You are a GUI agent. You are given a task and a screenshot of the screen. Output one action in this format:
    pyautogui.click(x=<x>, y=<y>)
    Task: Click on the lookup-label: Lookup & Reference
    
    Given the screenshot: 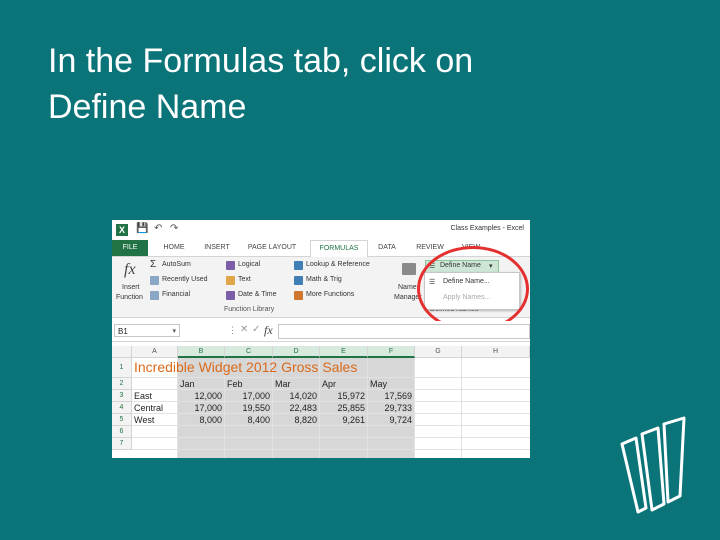 What is the action you would take?
    pyautogui.click(x=338, y=264)
    